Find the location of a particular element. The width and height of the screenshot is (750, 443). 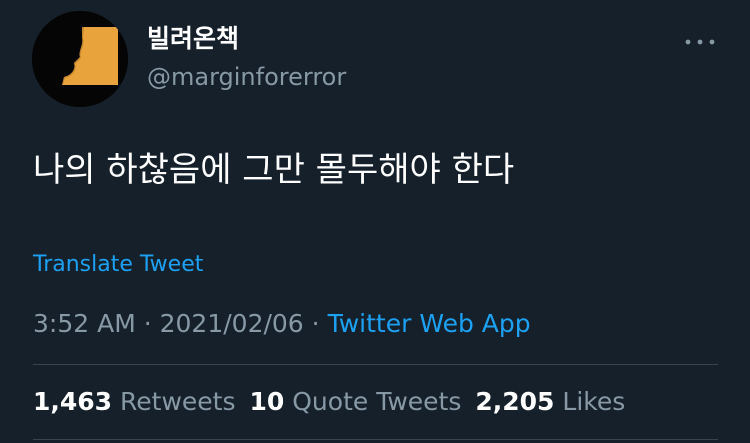

tweet-source-link: Twitter Web App is located at coordinates (429, 323).